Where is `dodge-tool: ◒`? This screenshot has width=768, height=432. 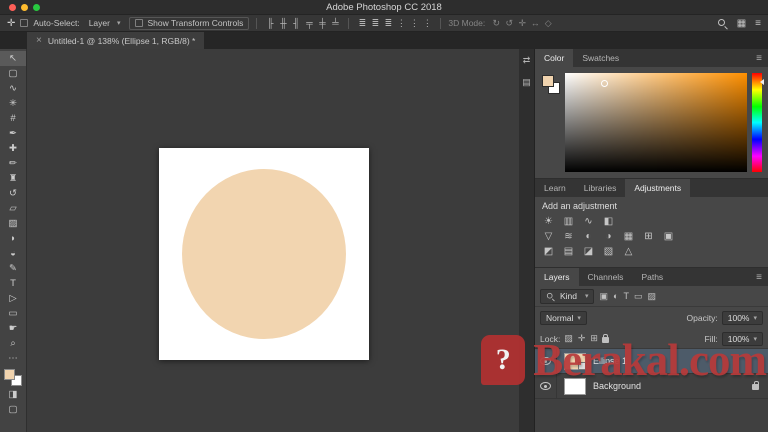 dodge-tool: ◒ is located at coordinates (13, 253).